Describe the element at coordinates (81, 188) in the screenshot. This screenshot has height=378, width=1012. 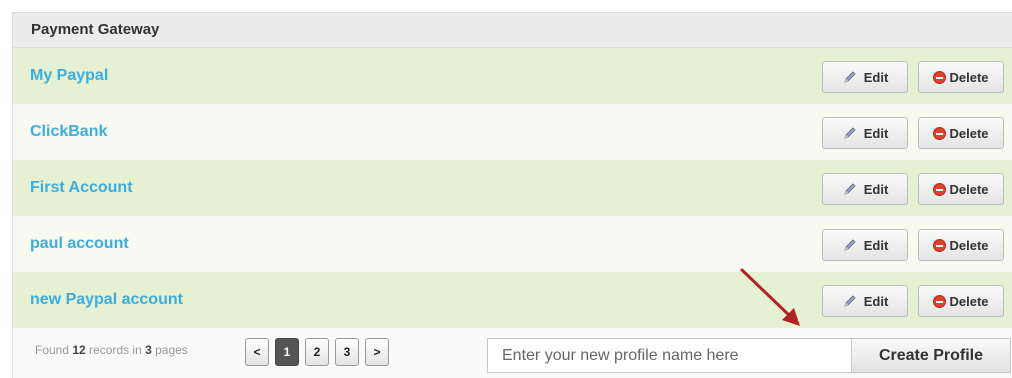
I see `gateway-name-link: First Account` at that location.